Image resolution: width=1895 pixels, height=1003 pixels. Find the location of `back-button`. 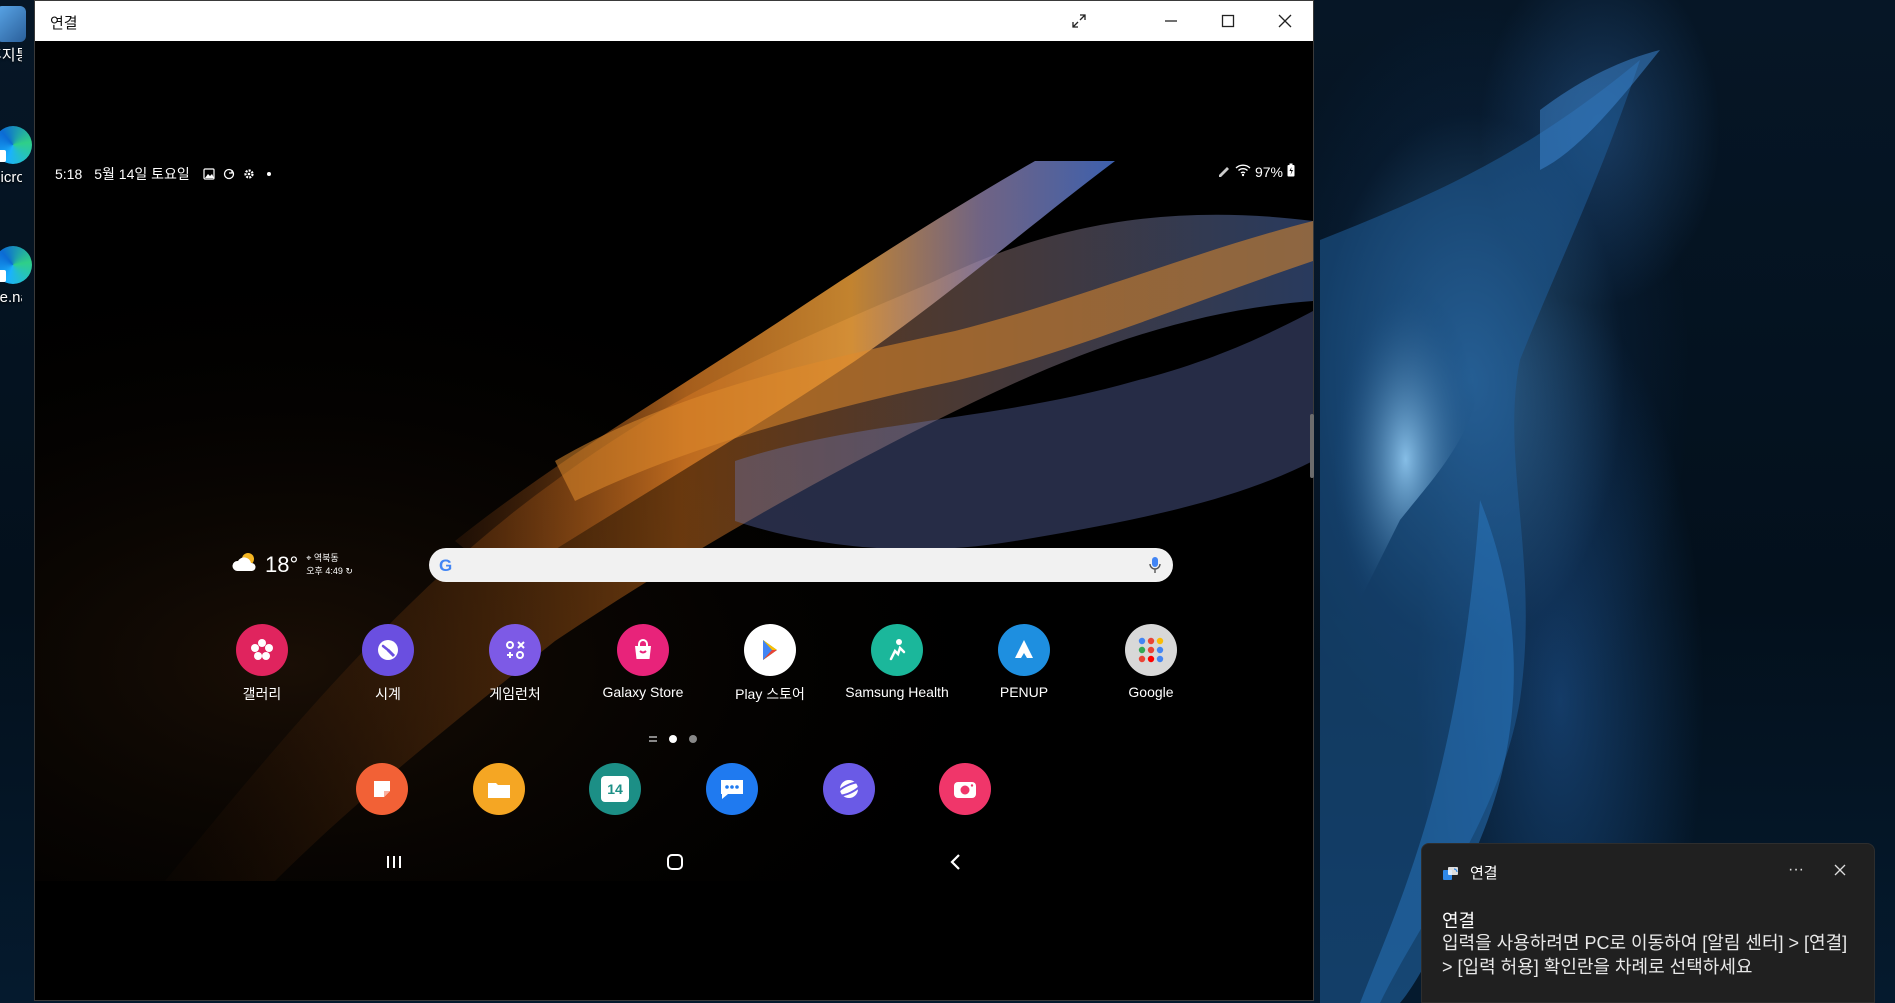

back-button is located at coordinates (956, 862).